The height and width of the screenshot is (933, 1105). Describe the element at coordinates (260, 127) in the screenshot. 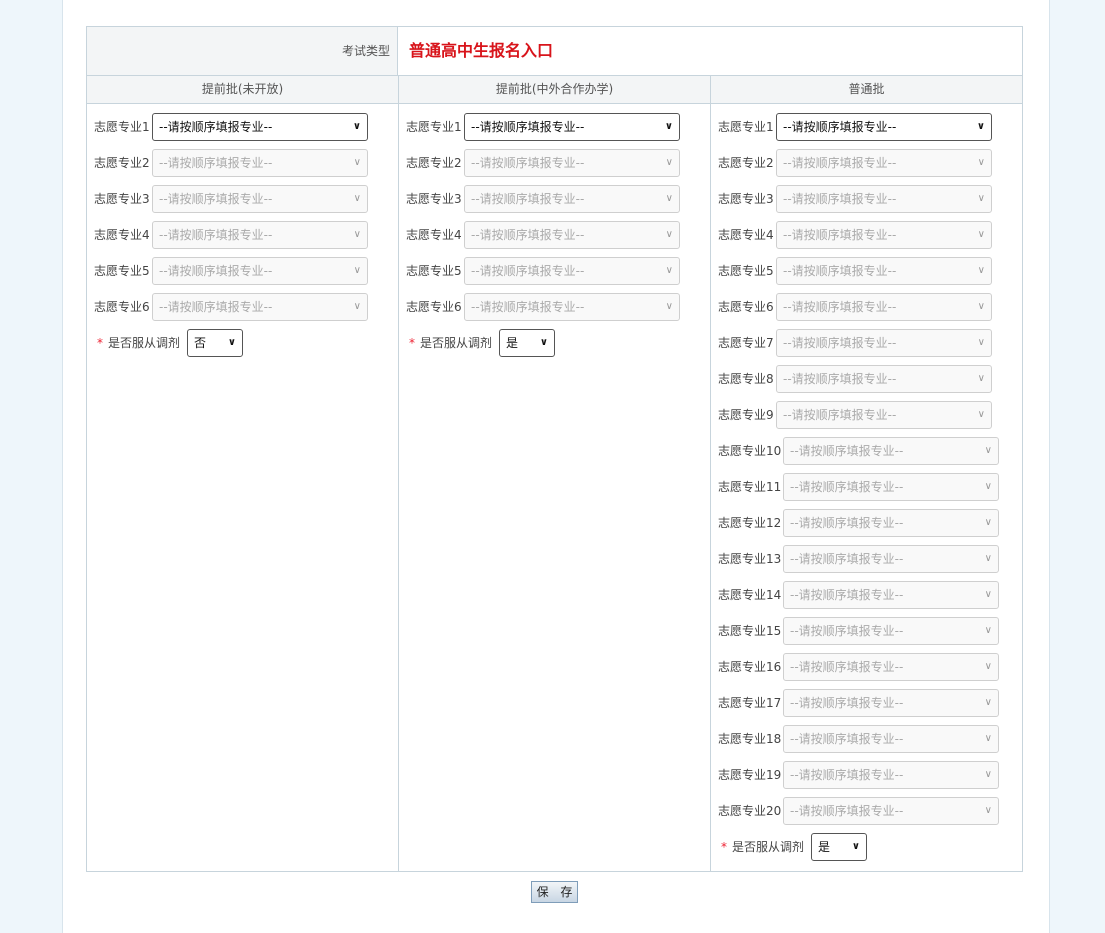

I see `early-batch-major-select-1: --请按顺序填报专业-- ∨` at that location.